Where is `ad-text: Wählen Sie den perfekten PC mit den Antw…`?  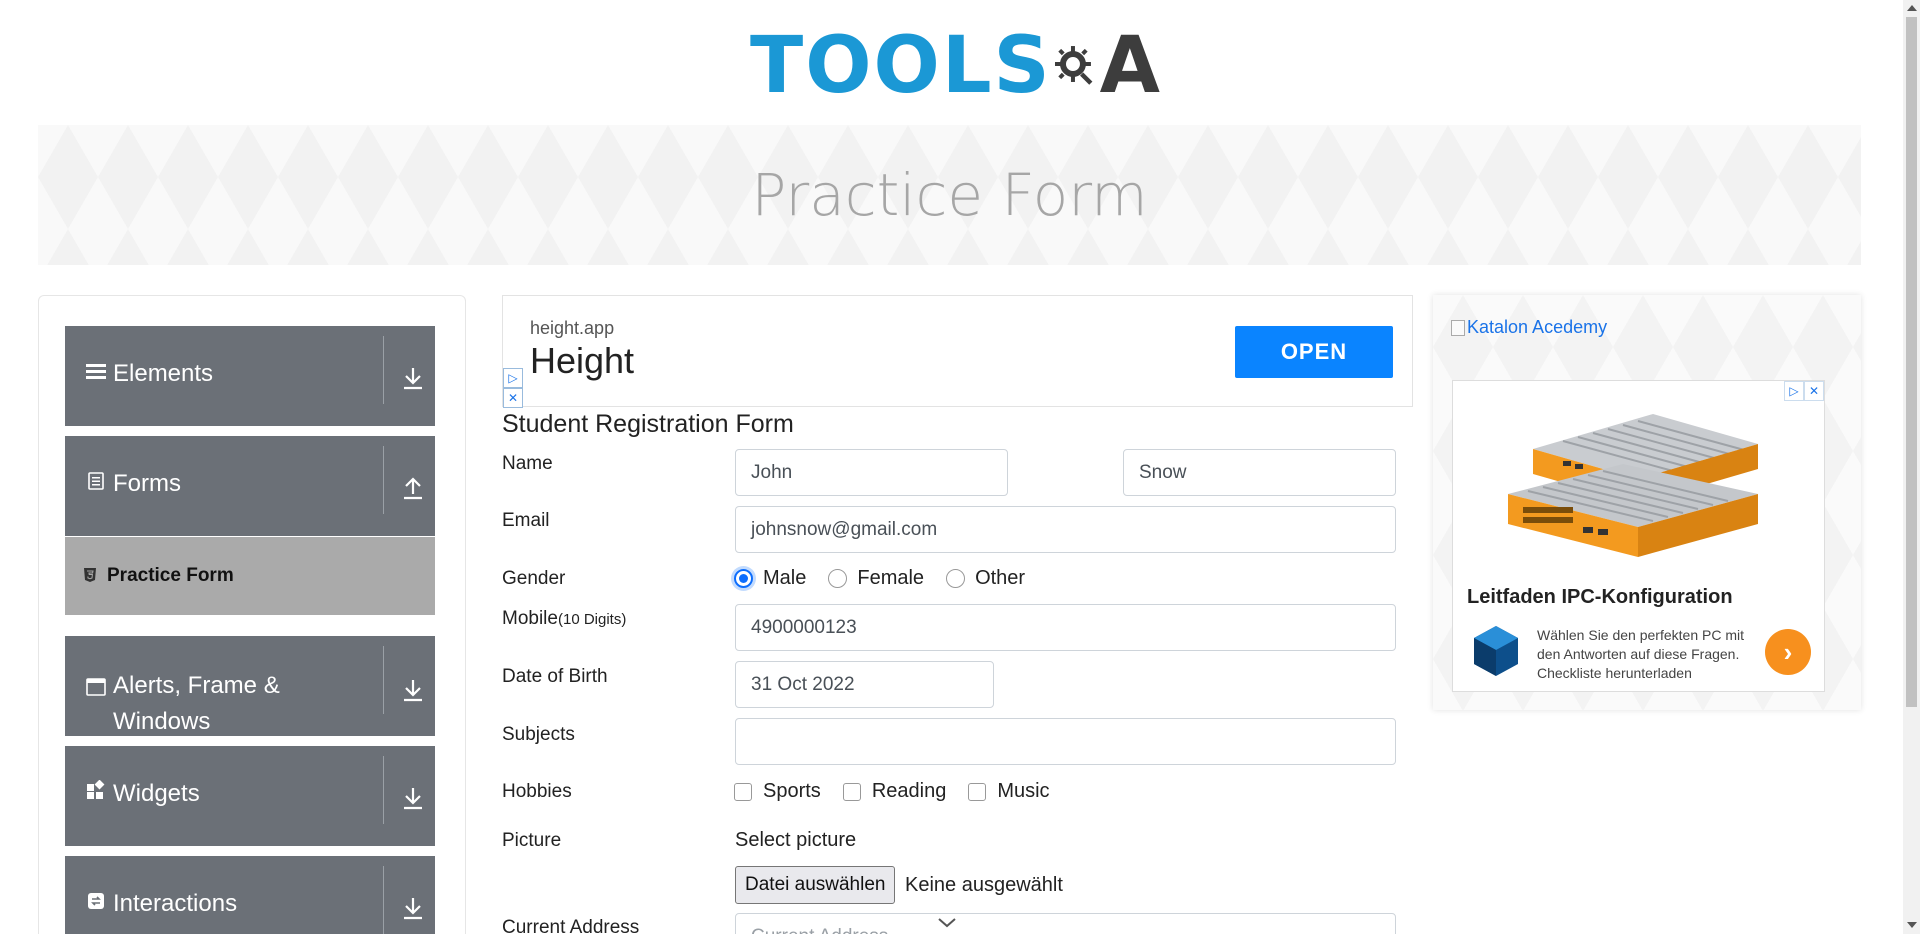
ad-text: Wählen Sie den perfekten PC mit den Antw… is located at coordinates (1640, 654).